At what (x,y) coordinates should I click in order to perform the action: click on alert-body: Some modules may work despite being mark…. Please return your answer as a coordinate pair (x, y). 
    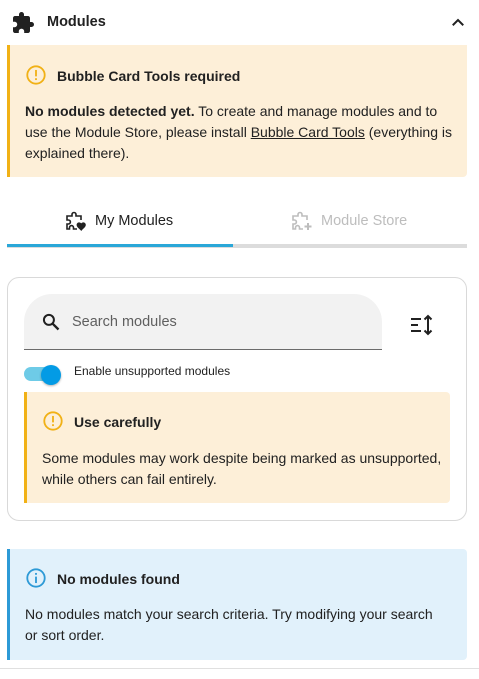
    Looking at the image, I should click on (242, 468).